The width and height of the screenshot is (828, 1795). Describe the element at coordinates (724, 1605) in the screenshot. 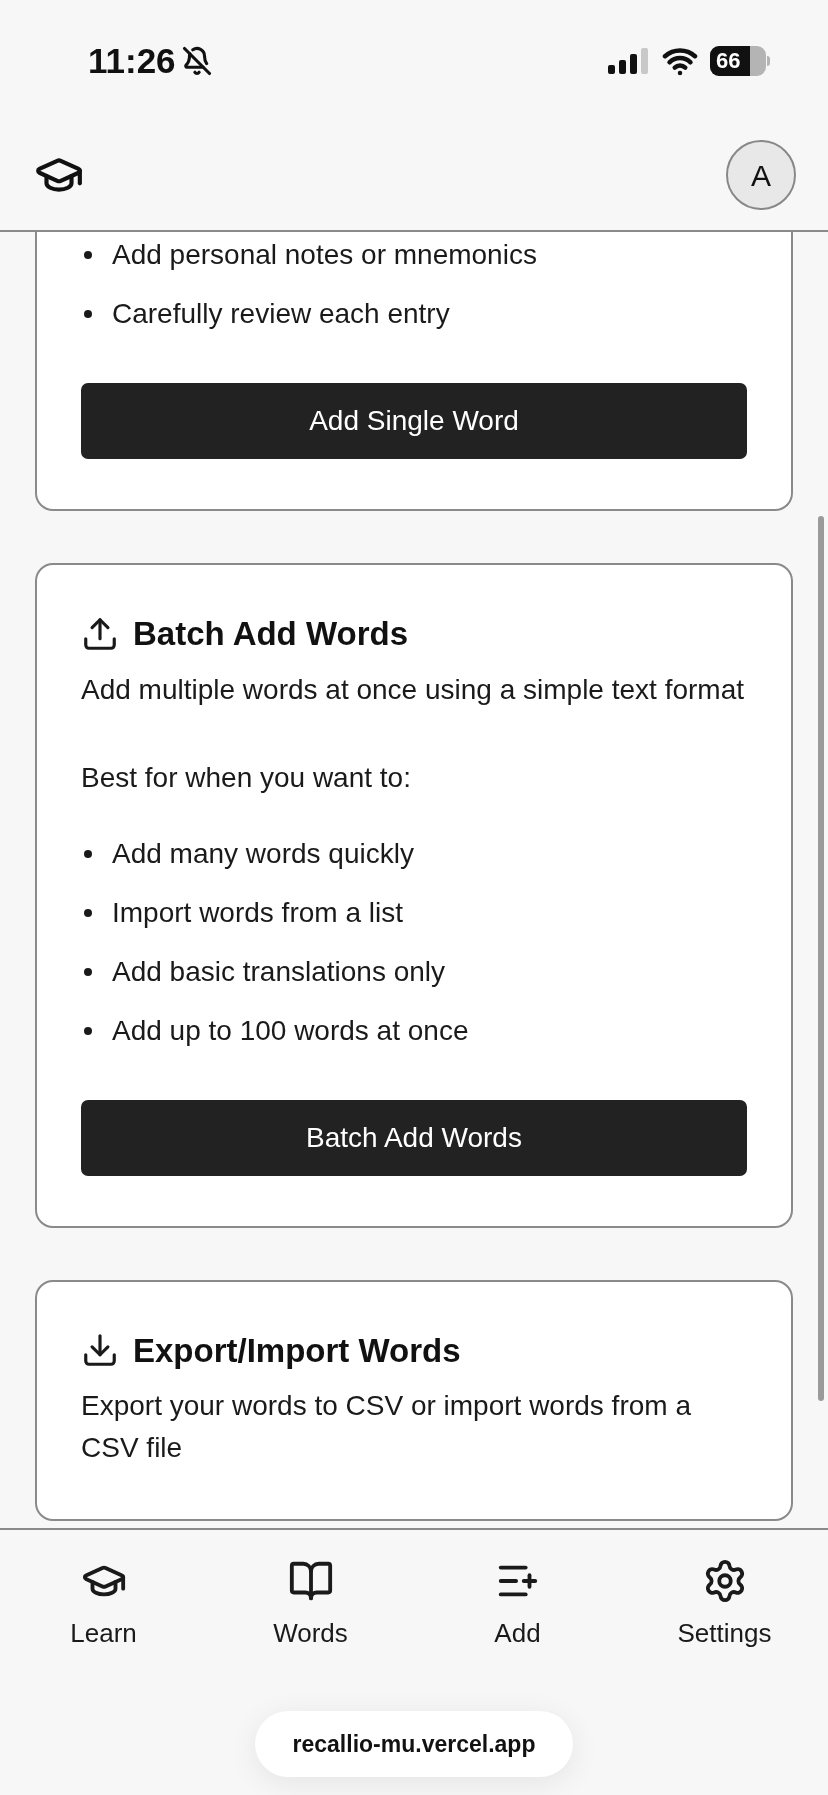

I see `nav-tab: Settings` at that location.